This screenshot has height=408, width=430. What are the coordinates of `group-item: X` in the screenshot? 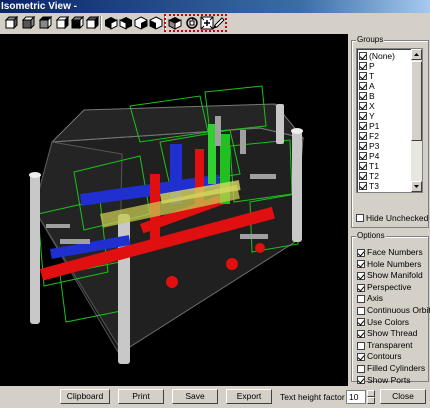 It's located at (385, 106).